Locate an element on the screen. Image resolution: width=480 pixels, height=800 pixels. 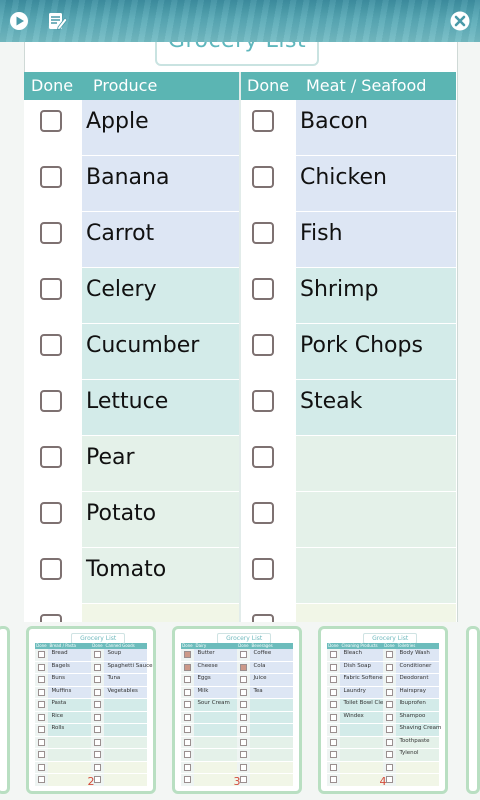
thumbnail-item-label: Bread is located at coordinates (59, 653).